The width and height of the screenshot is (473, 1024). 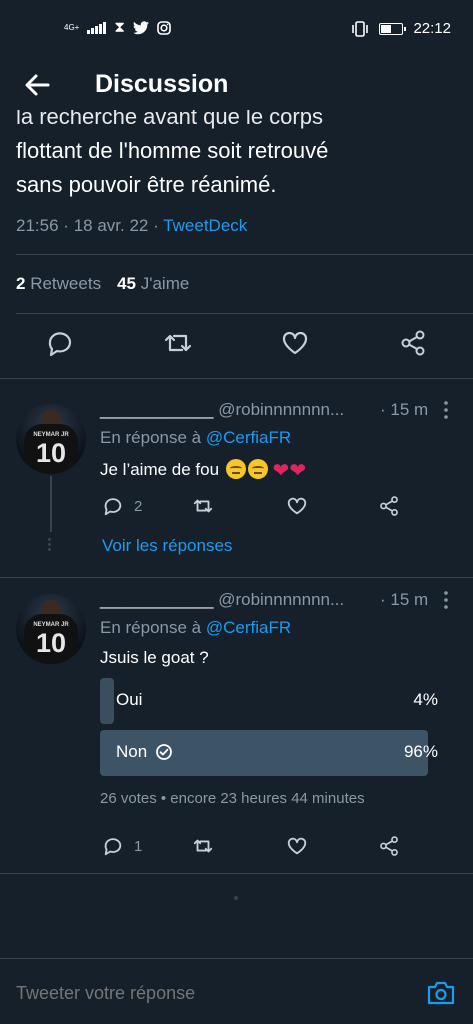 I want to click on reply-compose-bar, so click(x=236, y=991).